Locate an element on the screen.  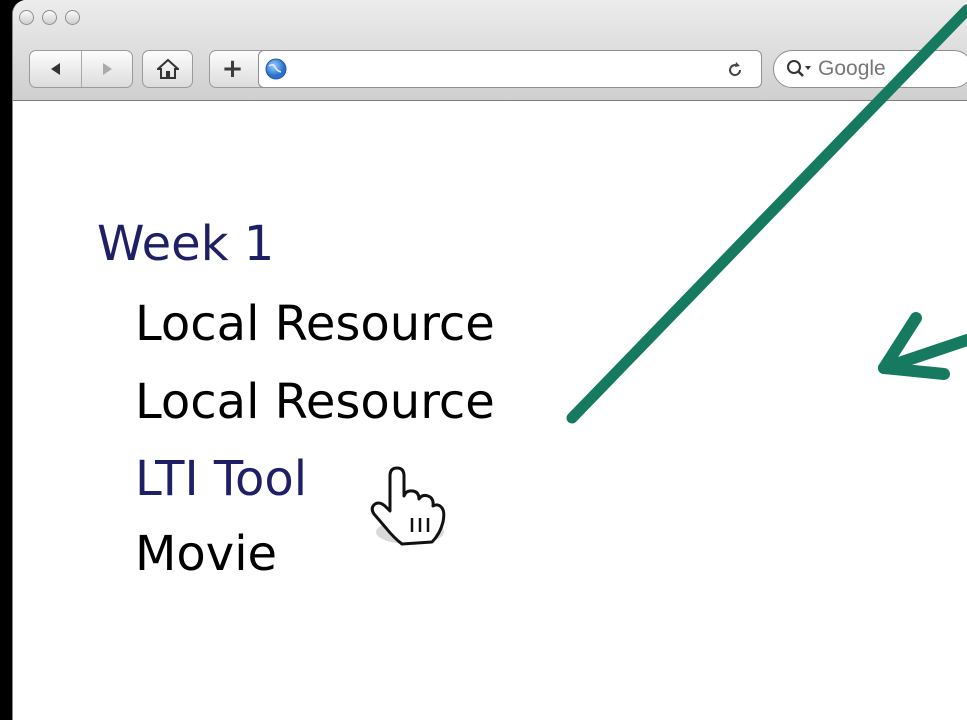
annotation-arrowhead is located at coordinates (922, 346).